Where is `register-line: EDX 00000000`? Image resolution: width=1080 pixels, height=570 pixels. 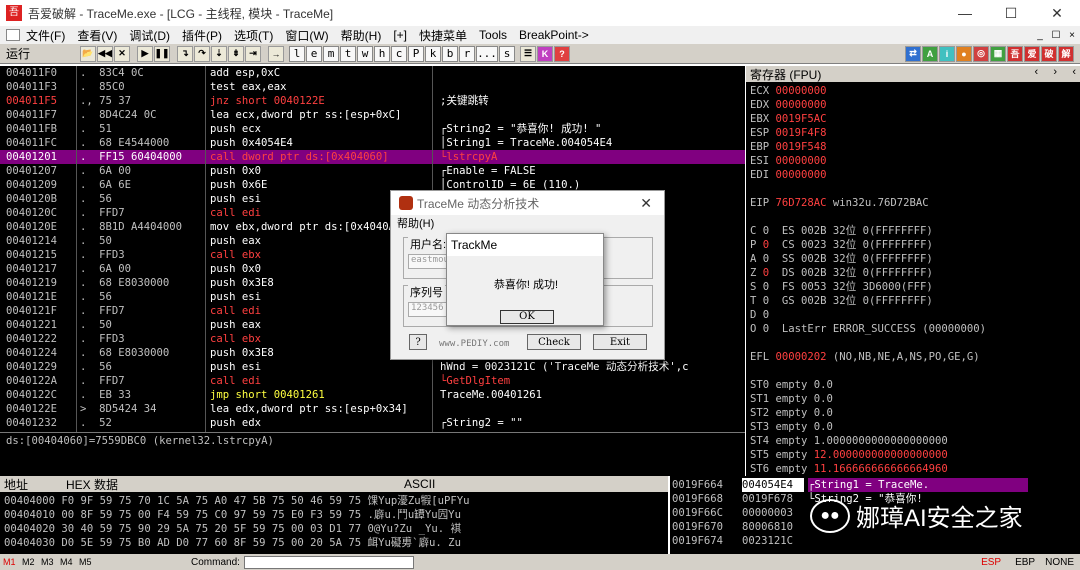 register-line: EDX 00000000 is located at coordinates (788, 105).